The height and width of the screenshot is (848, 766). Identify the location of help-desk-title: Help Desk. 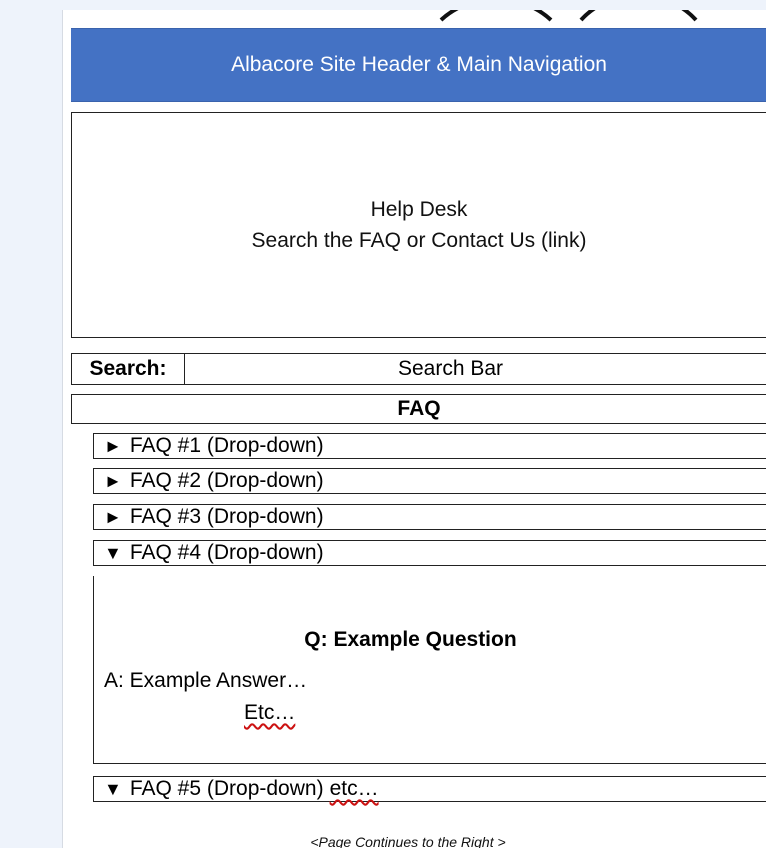
(419, 209).